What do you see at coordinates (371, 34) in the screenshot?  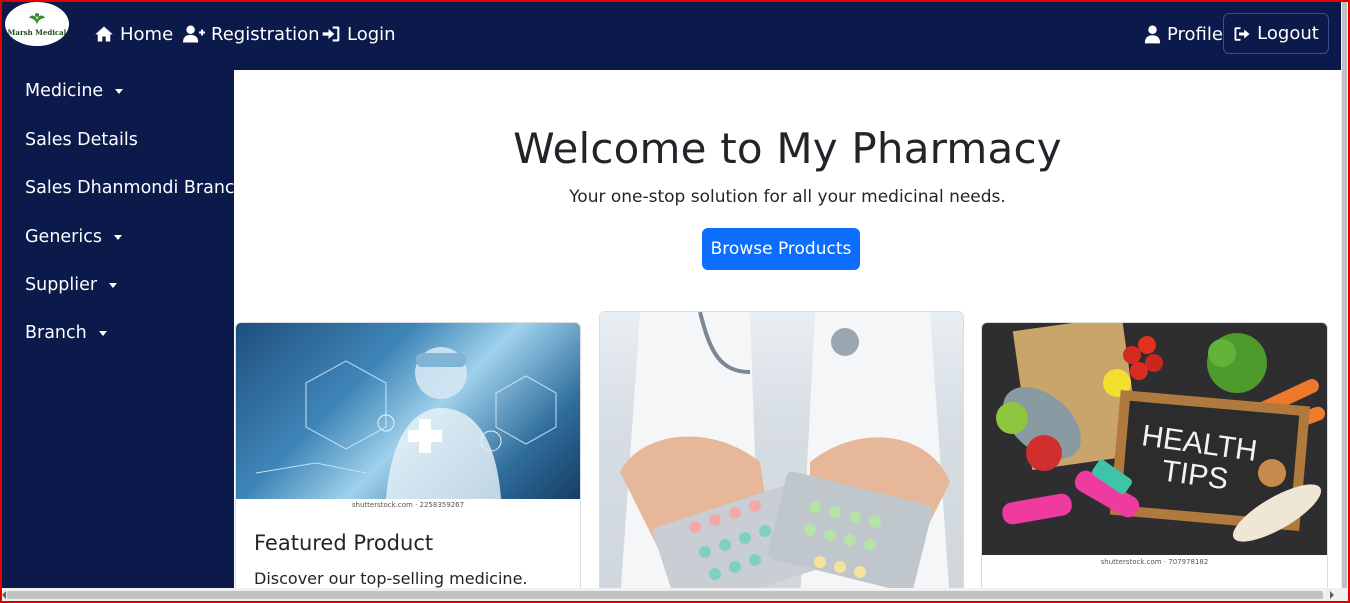 I see `nav-login-label: Login` at bounding box center [371, 34].